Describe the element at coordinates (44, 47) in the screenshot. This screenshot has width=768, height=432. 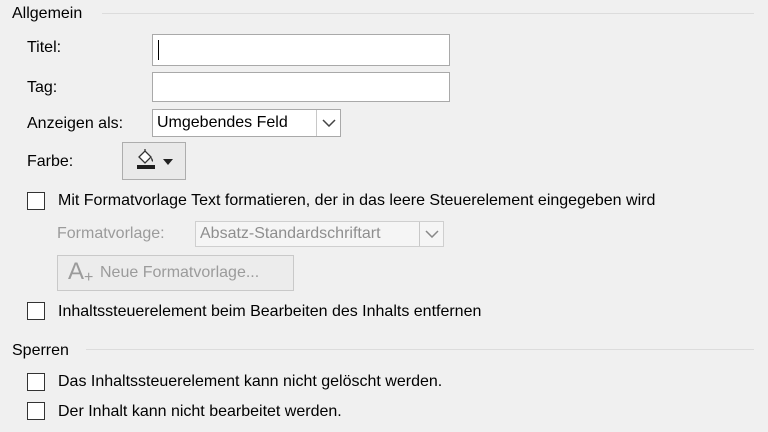
I see `title-label: Titel:` at that location.